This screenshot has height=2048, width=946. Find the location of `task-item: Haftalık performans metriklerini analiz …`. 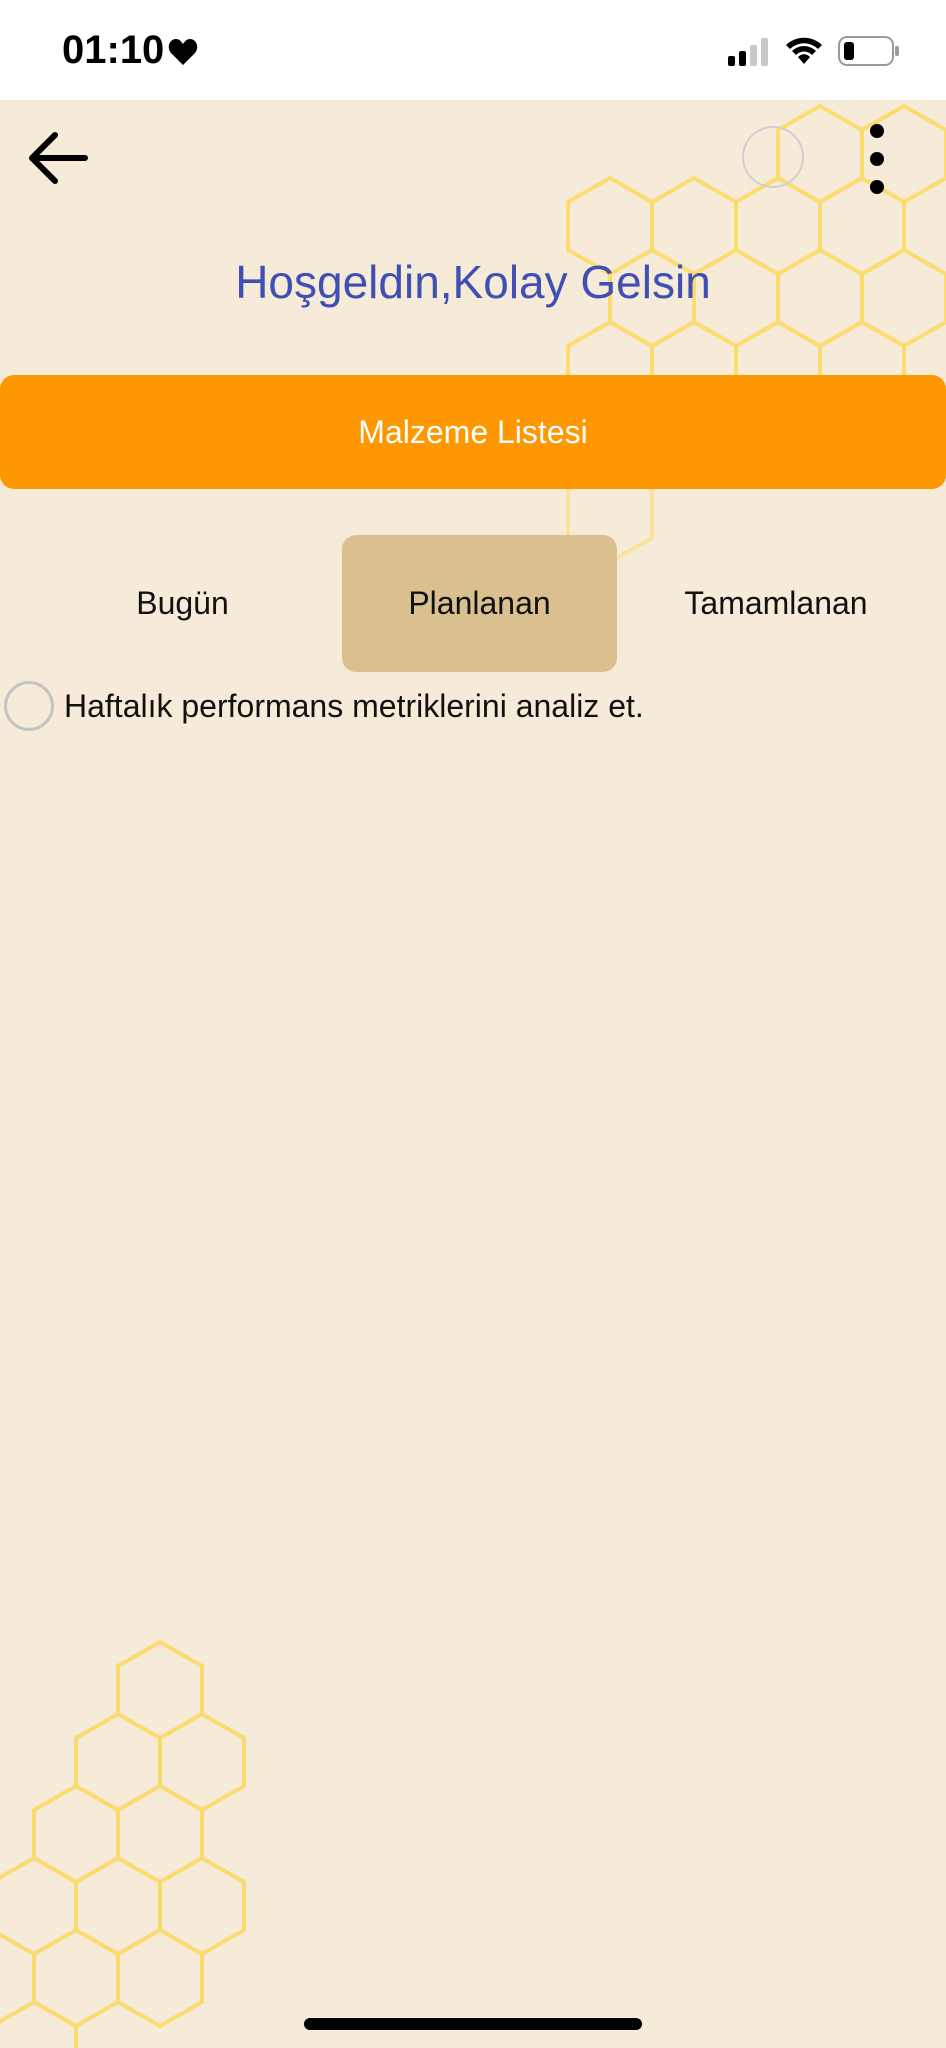

task-item: Haftalık performans metriklerini analiz … is located at coordinates (473, 708).